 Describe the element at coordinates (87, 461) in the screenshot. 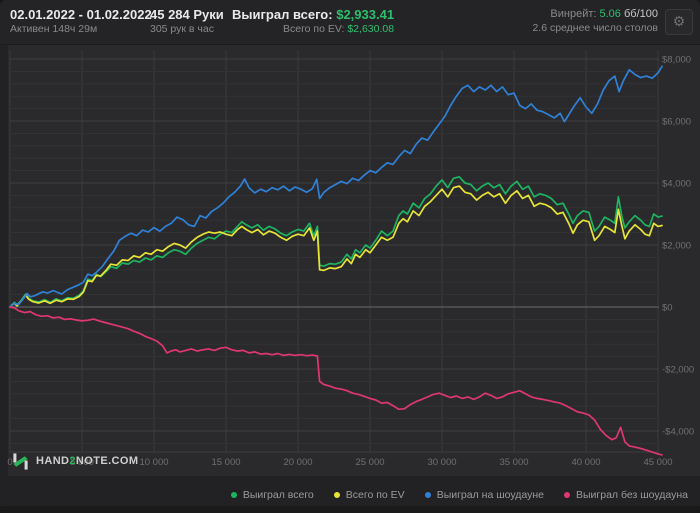

I see `hand2note-logo-text: HAND2NOTE.COM` at that location.